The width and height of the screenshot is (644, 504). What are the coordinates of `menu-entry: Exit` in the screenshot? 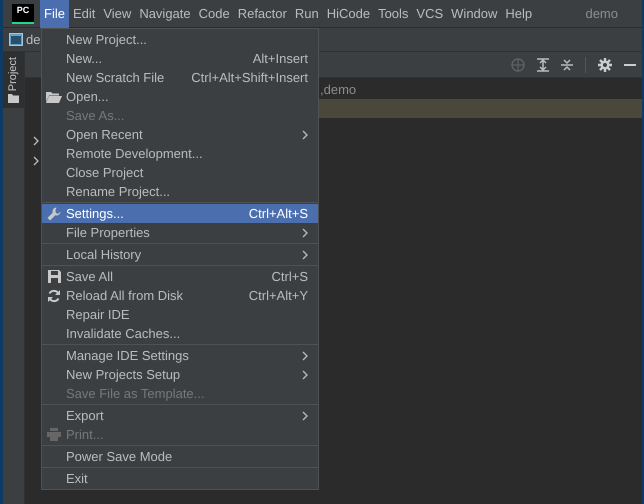 It's located at (180, 478).